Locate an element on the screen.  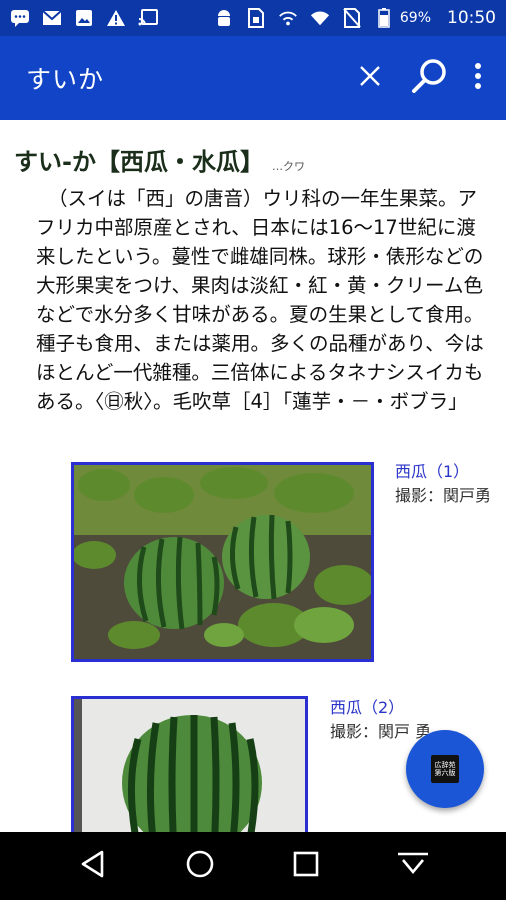
android-icon is located at coordinates (224, 18).